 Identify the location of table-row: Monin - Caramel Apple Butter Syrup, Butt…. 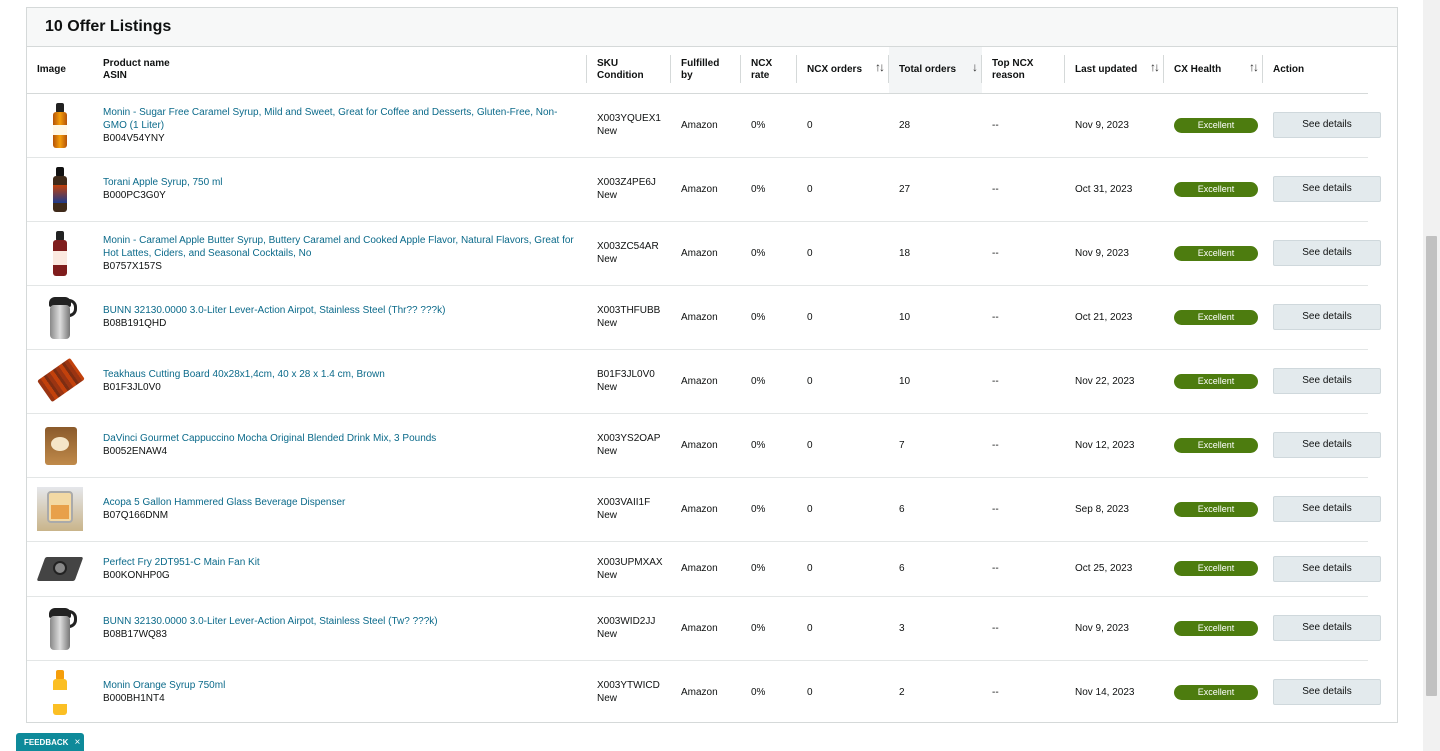
(733, 253).